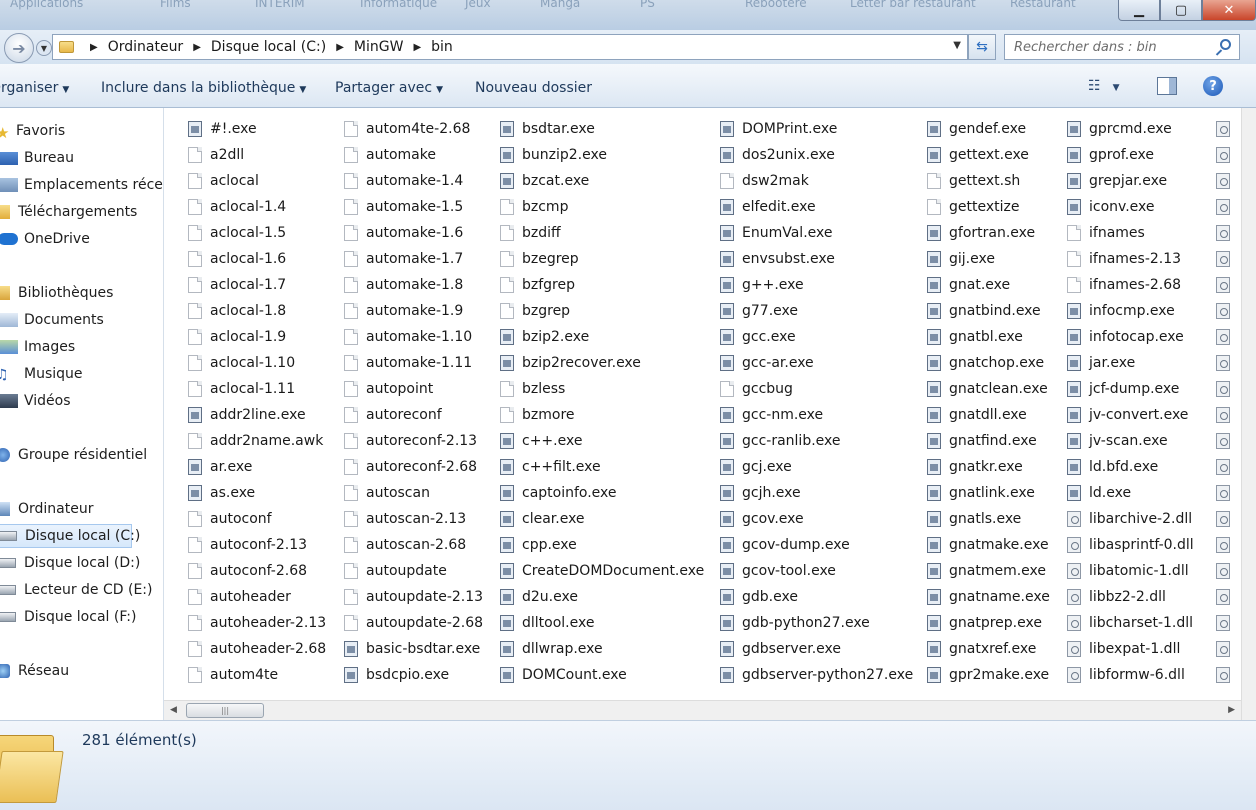 This screenshot has height=810, width=1256. Describe the element at coordinates (968, 285) in the screenshot. I see `file-item: gnat.exe` at that location.